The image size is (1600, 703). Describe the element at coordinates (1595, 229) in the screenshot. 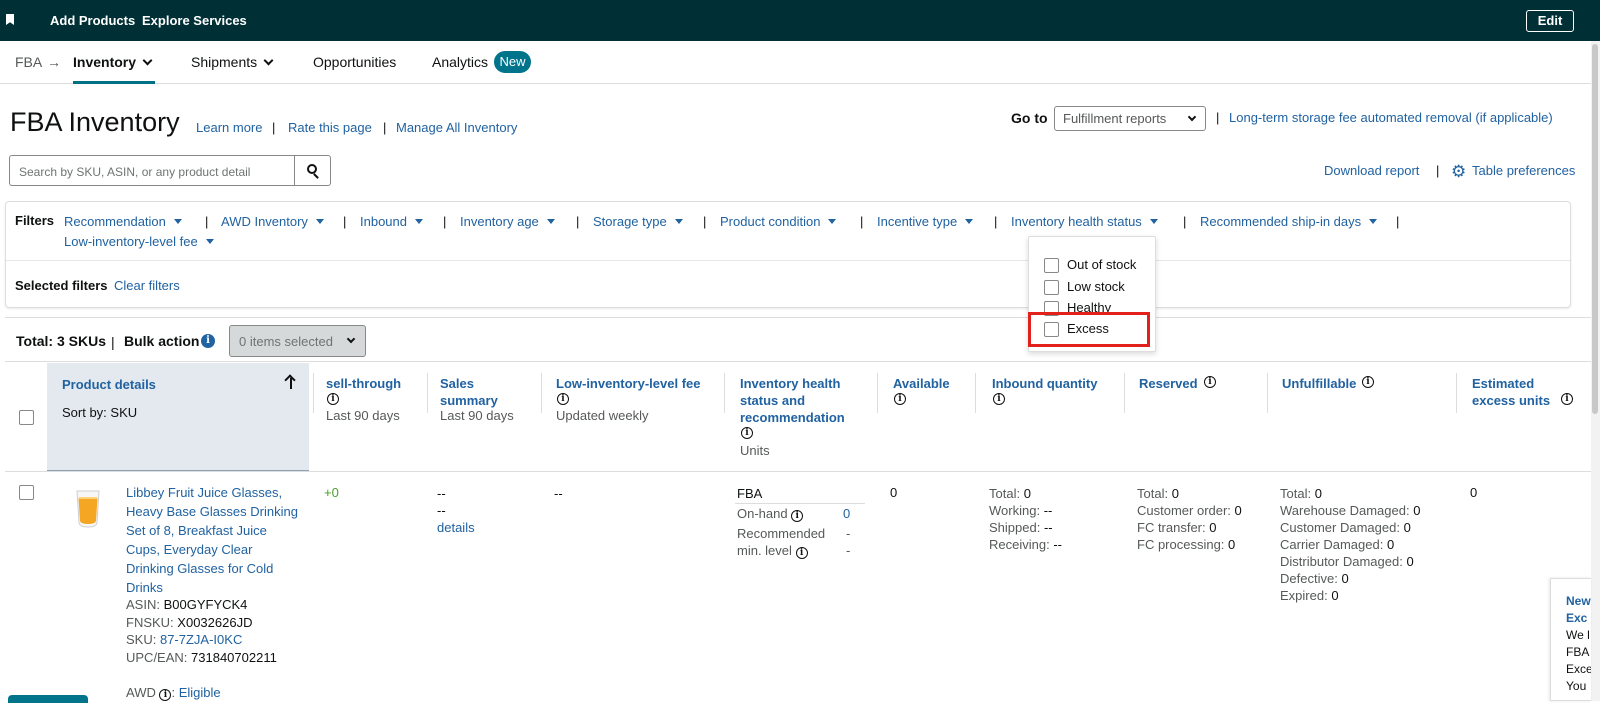

I see `scrollbar-thumb` at that location.